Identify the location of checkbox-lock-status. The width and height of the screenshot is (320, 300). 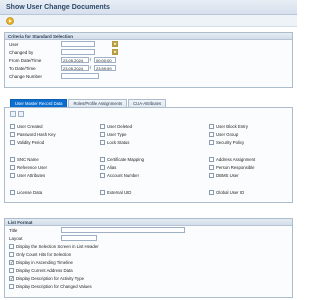
(102, 142).